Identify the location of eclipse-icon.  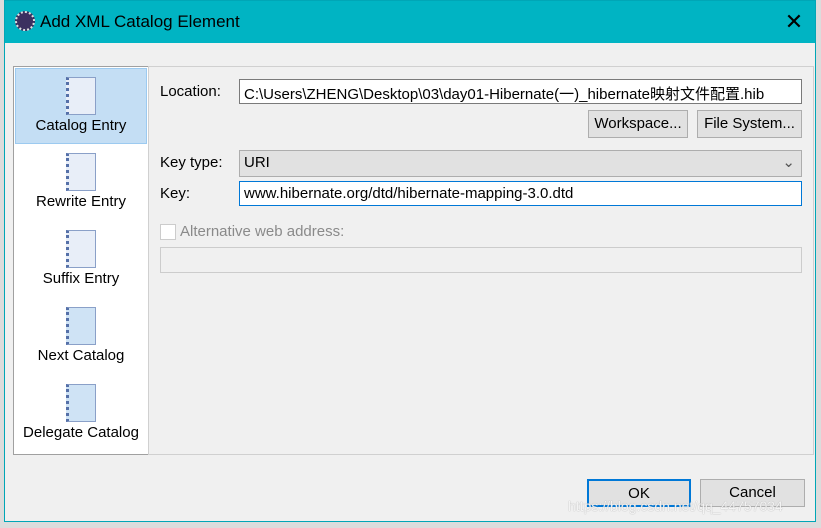
(25, 21).